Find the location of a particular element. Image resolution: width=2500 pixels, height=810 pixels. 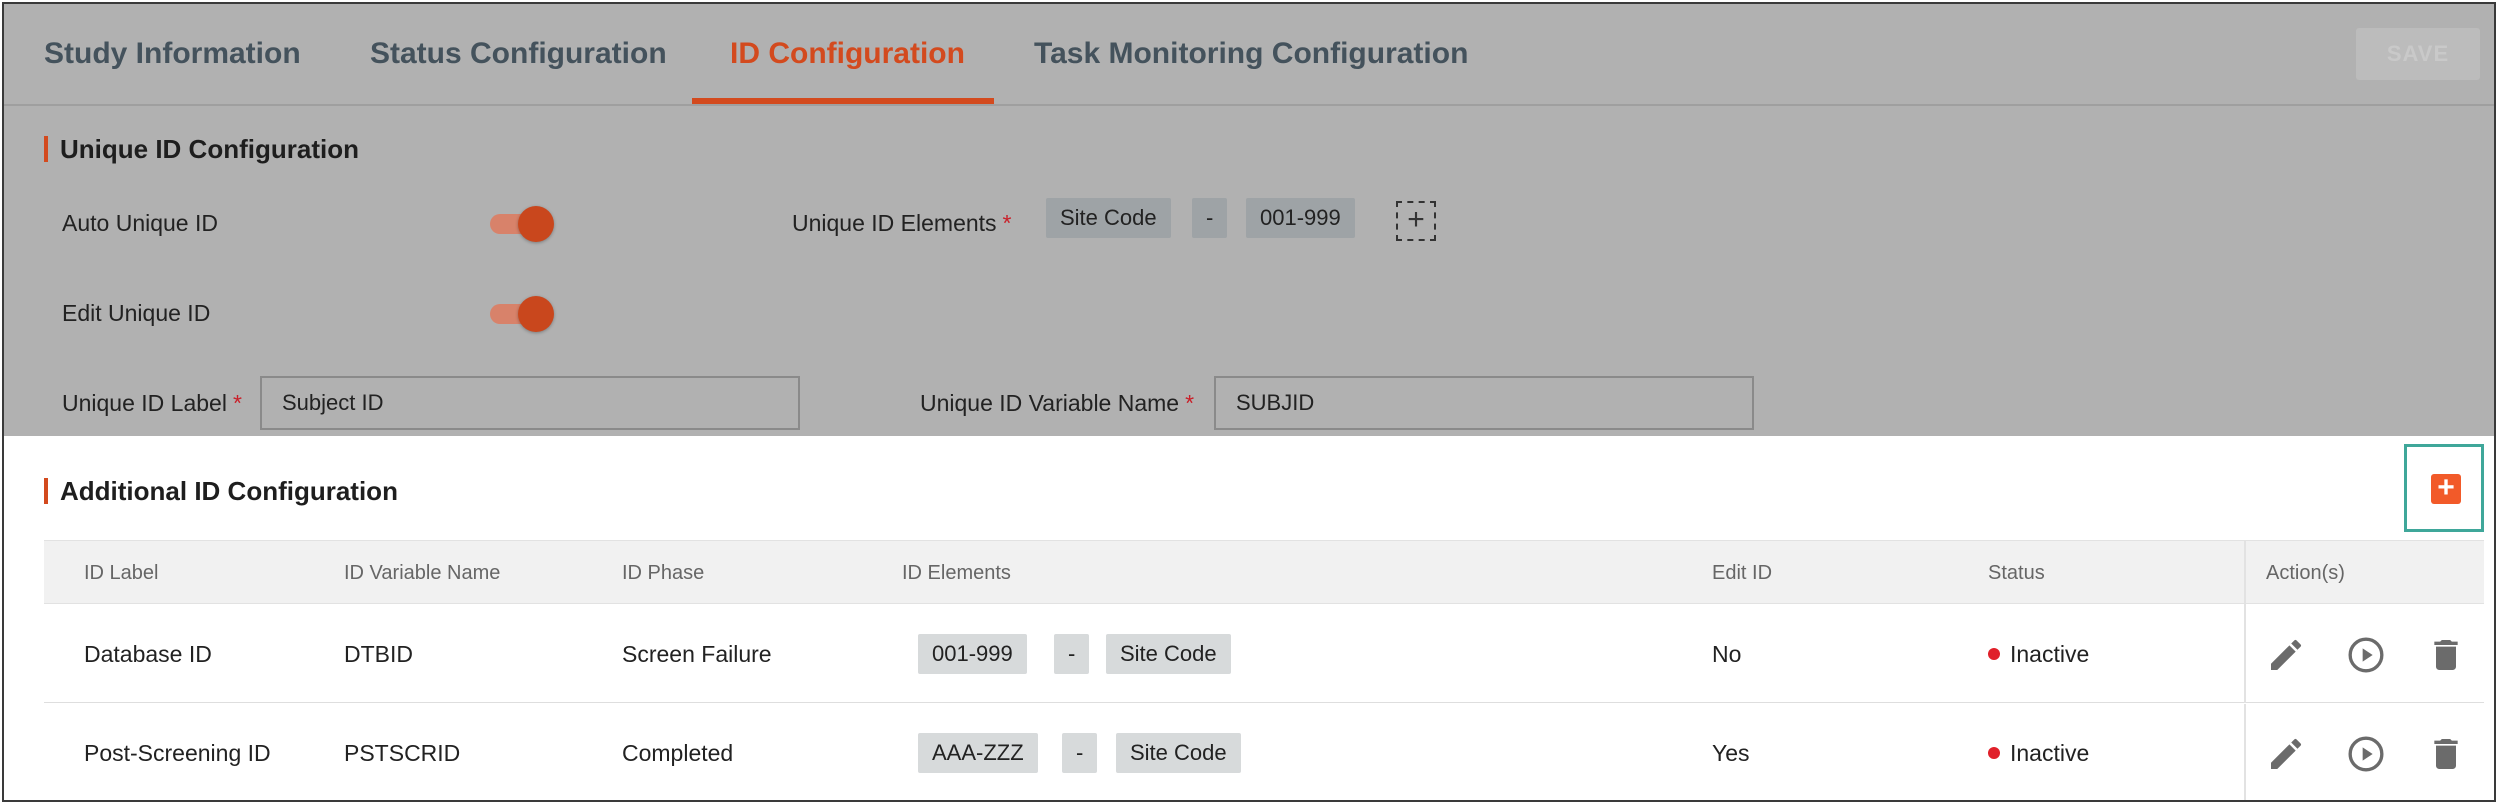

add-id-highlight: + is located at coordinates (2444, 488).